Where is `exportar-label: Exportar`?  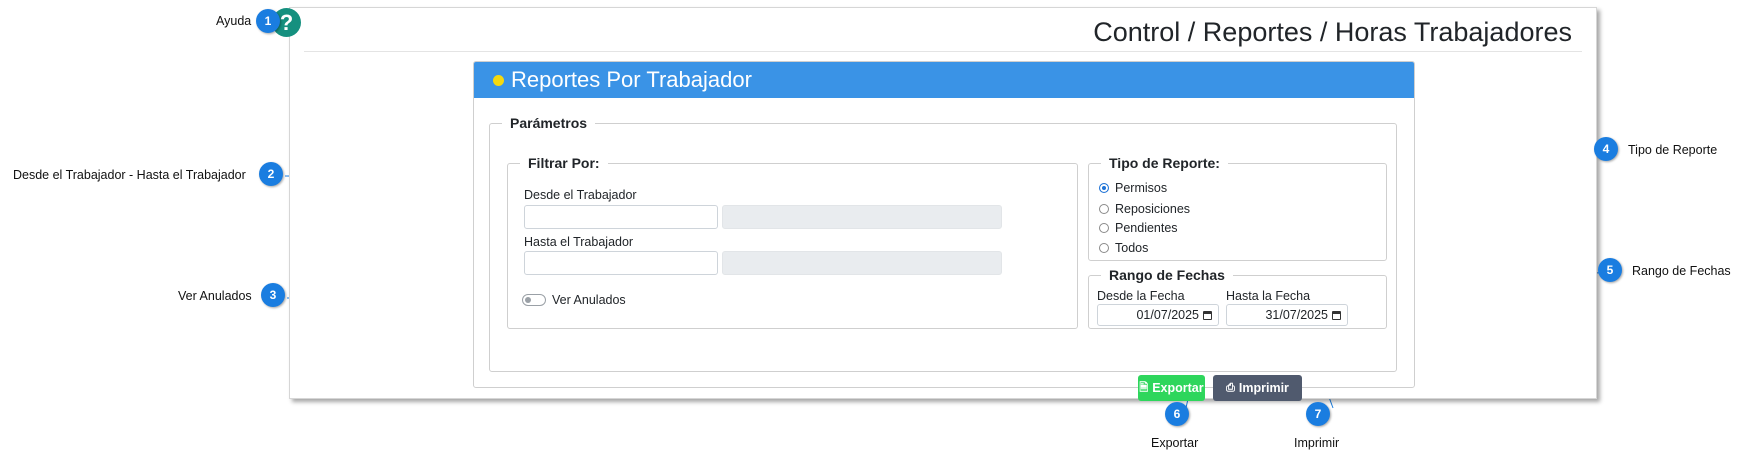
exportar-label: Exportar is located at coordinates (1178, 388).